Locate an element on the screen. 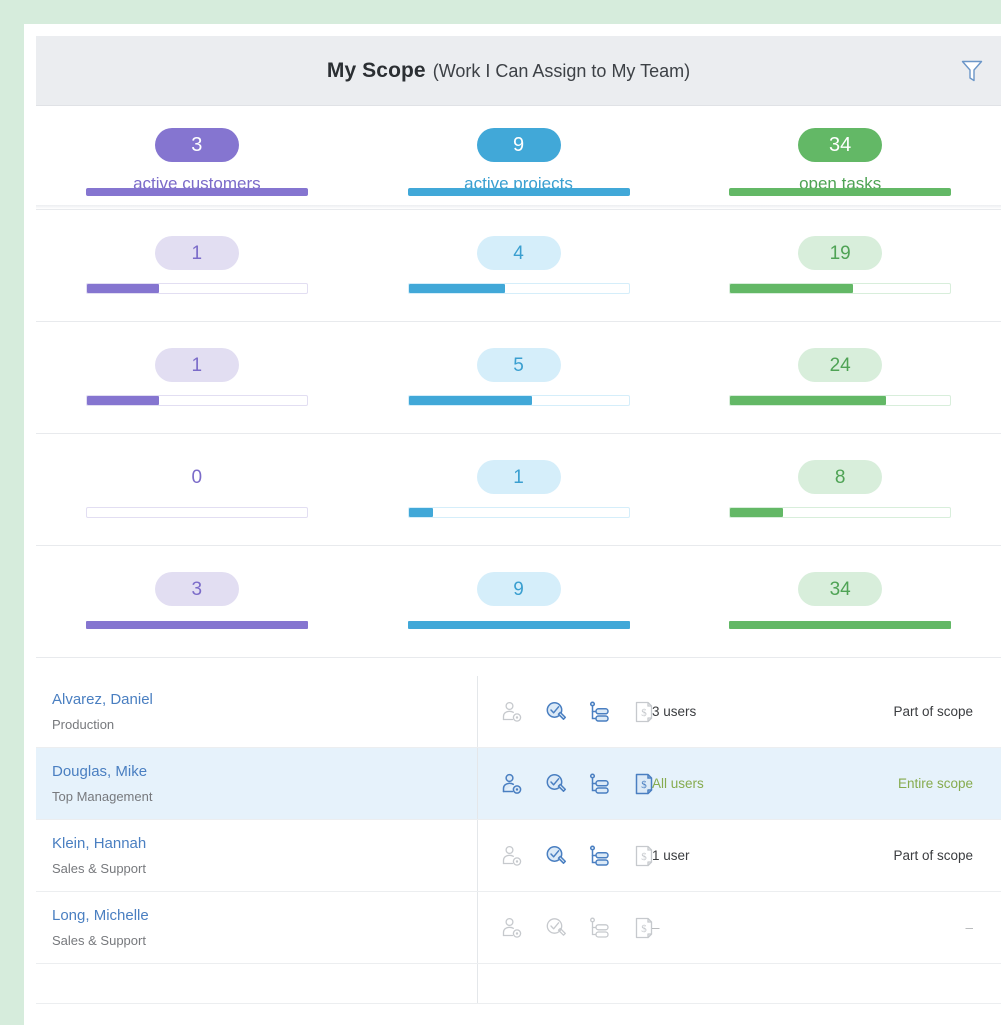 The width and height of the screenshot is (1001, 1025). user-name-link: Long, Michelle is located at coordinates (264, 916).